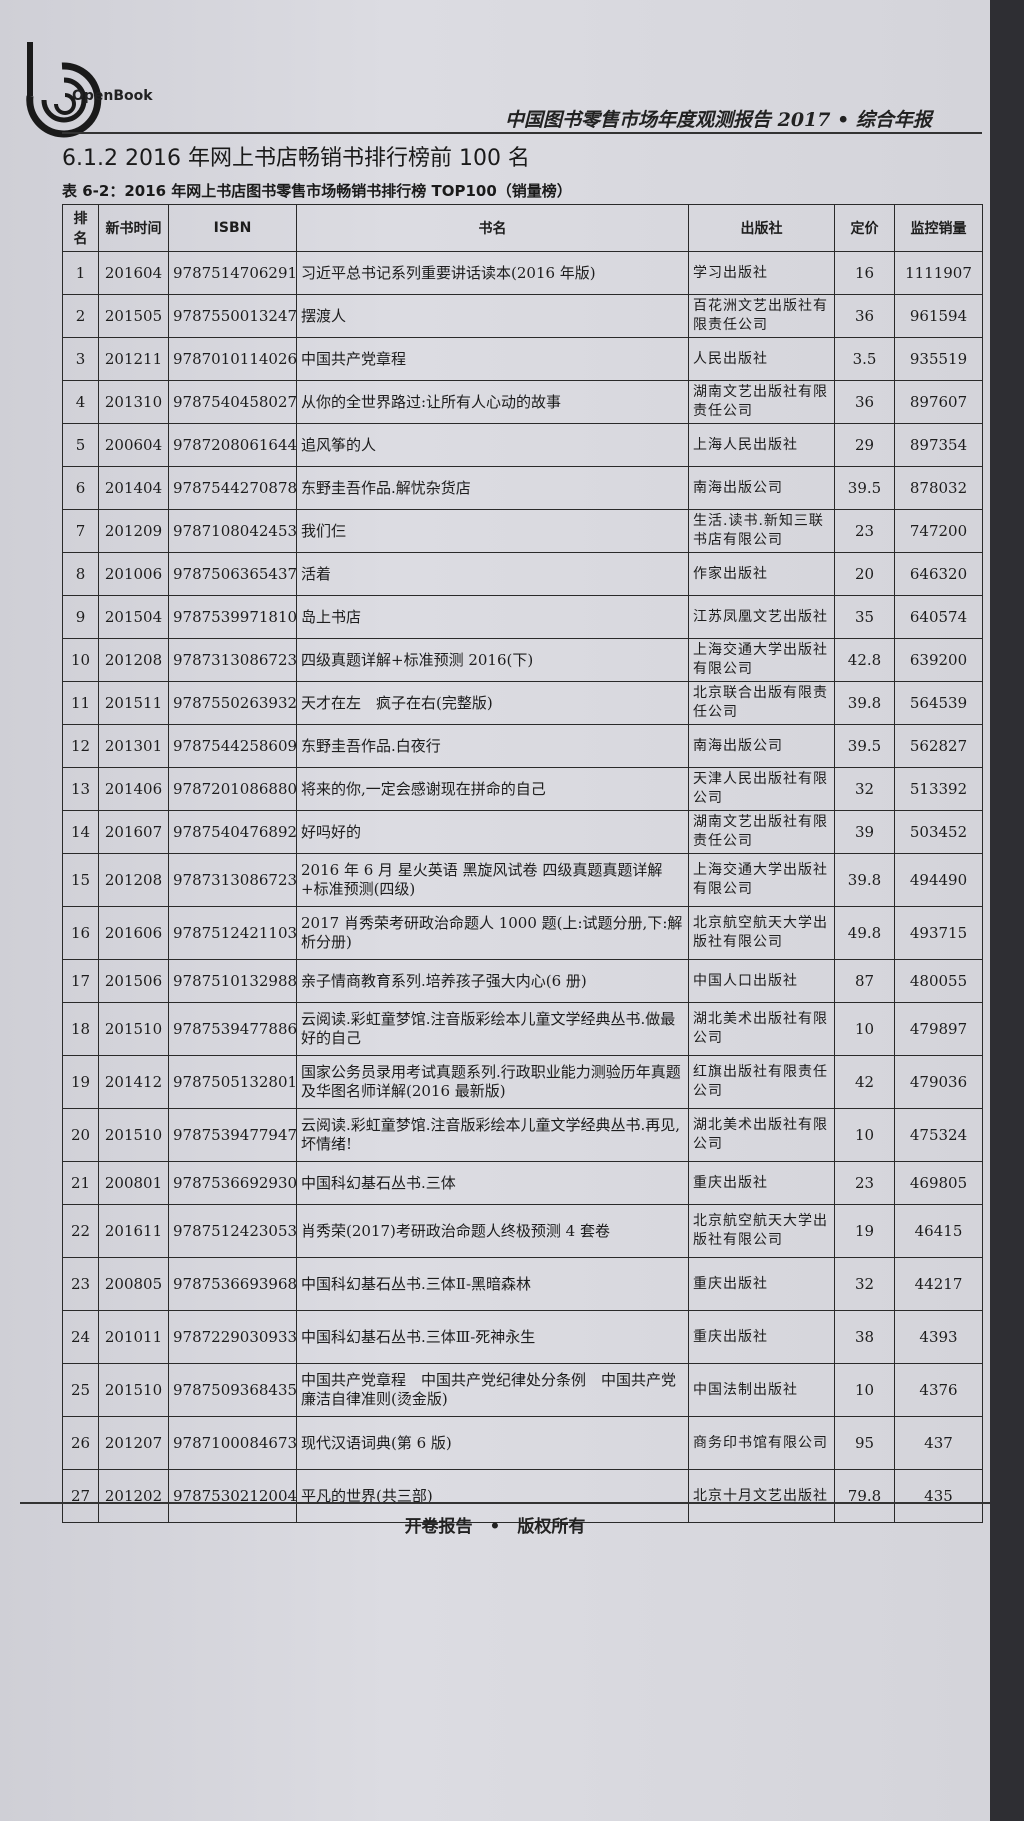  What do you see at coordinates (761, 1337) in the screenshot?
I see `publisher-cell: 重庆出版社` at bounding box center [761, 1337].